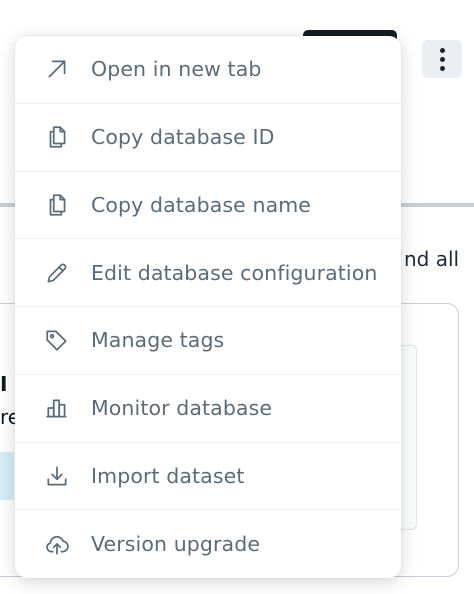  I want to click on menu-item-label: Edit database configuration, so click(234, 272).